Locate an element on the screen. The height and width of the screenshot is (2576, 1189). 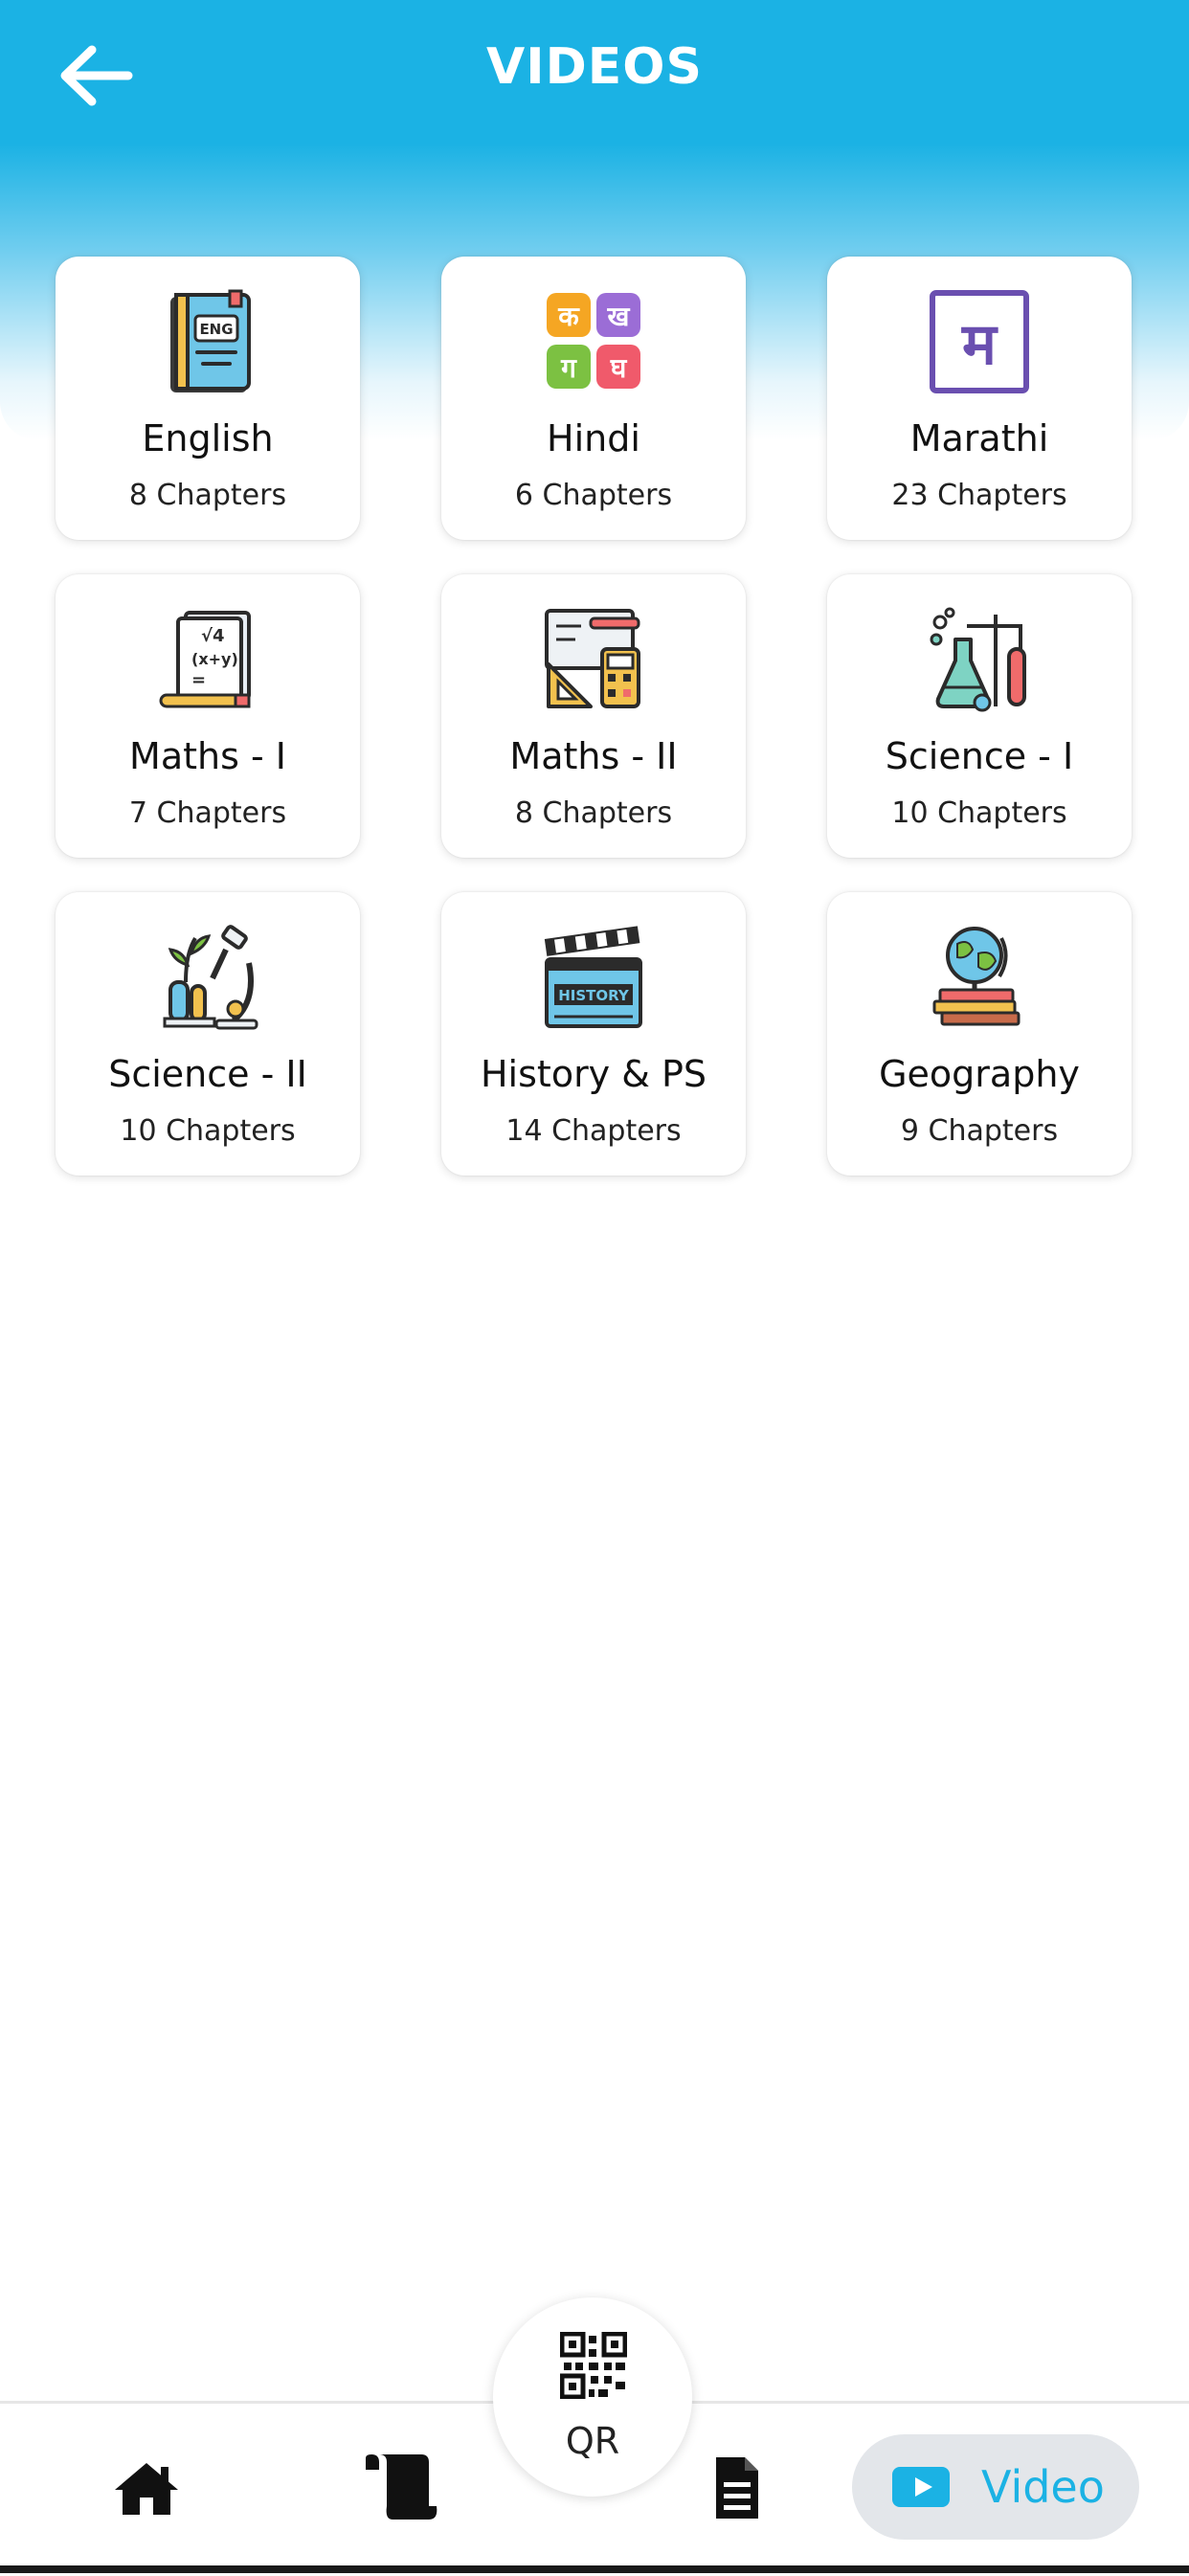
nav-video-active: Video is located at coordinates (995, 2487).